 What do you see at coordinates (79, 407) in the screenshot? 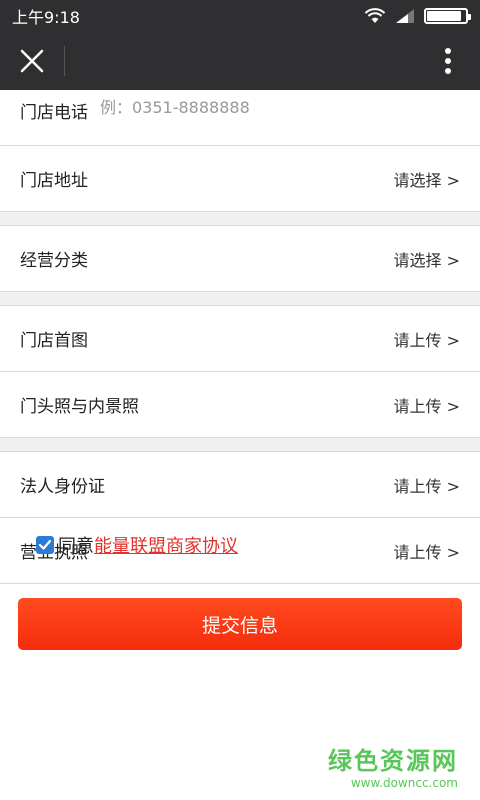
I see `storefront-photos-label: 门头照与内景照` at bounding box center [79, 407].